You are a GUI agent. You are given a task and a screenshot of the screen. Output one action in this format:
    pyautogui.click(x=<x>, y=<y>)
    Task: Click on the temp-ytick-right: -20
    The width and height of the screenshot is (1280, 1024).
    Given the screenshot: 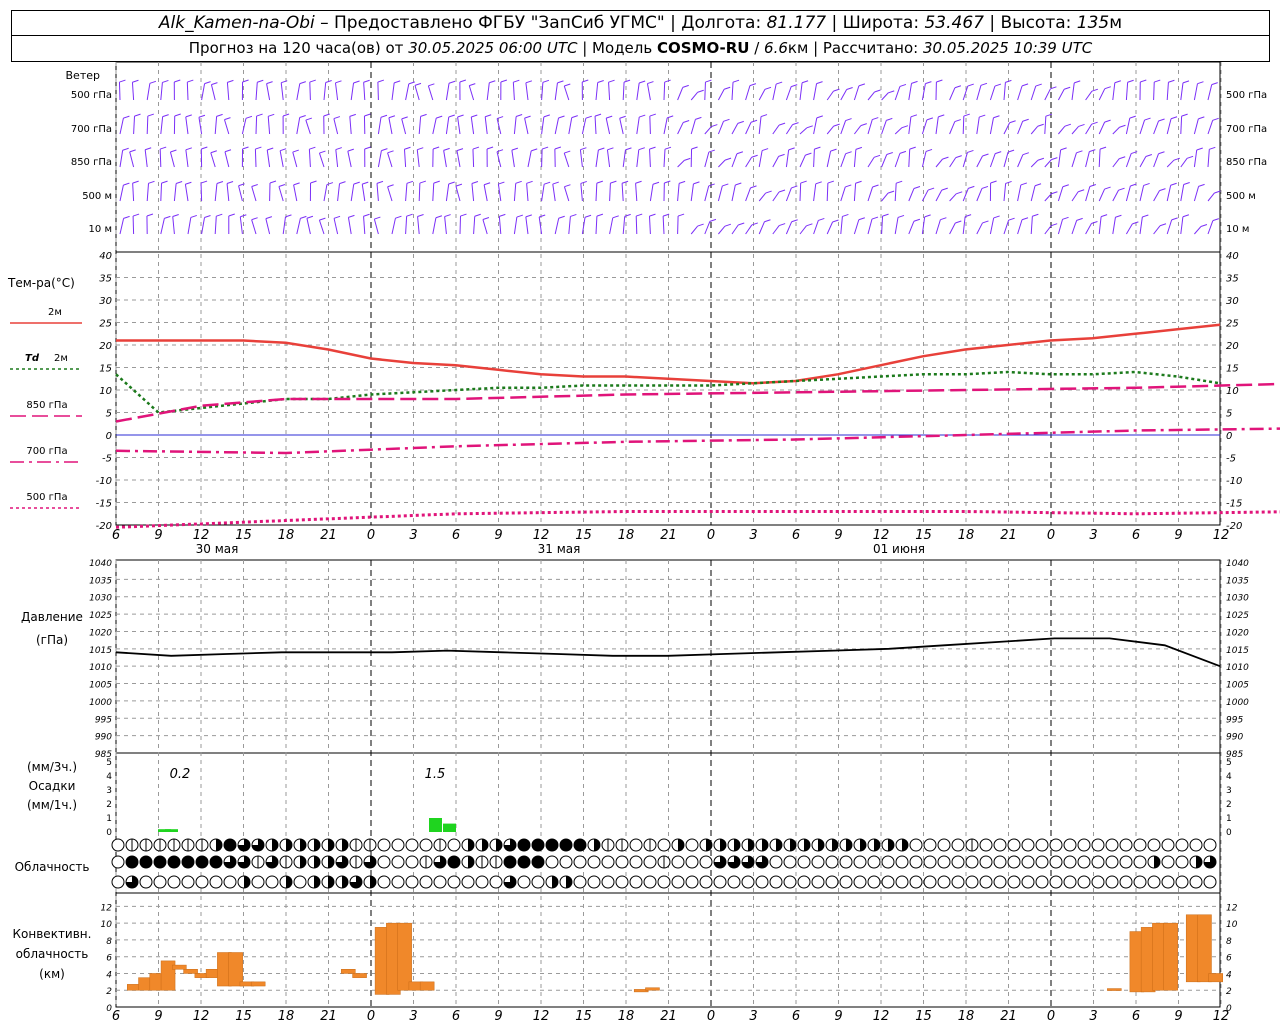 What is the action you would take?
    pyautogui.click(x=1234, y=526)
    